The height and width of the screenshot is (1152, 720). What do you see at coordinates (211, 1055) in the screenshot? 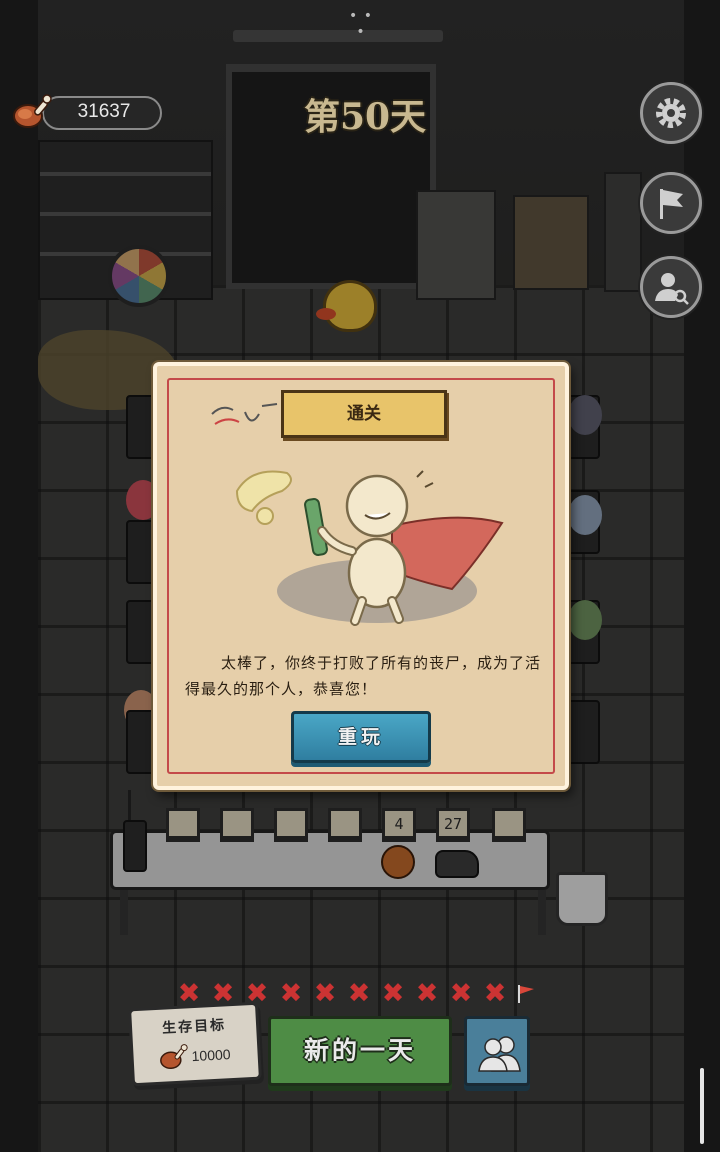
I see `goal-value: 10000` at bounding box center [211, 1055].